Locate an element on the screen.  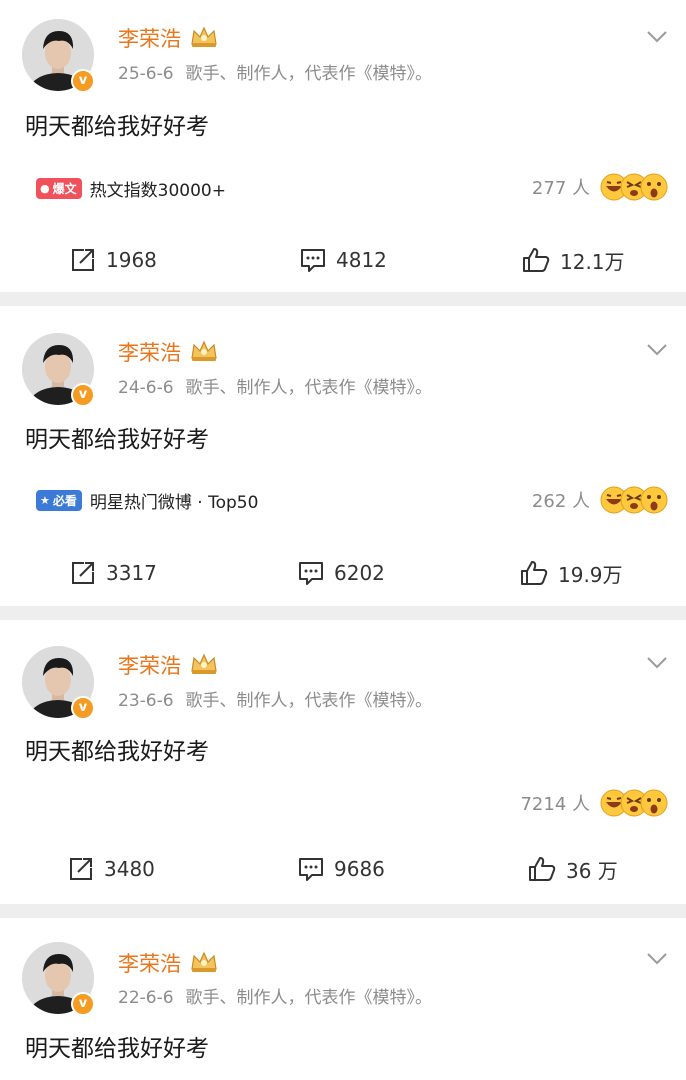
hot-badge: ● 爆文 is located at coordinates (59, 188).